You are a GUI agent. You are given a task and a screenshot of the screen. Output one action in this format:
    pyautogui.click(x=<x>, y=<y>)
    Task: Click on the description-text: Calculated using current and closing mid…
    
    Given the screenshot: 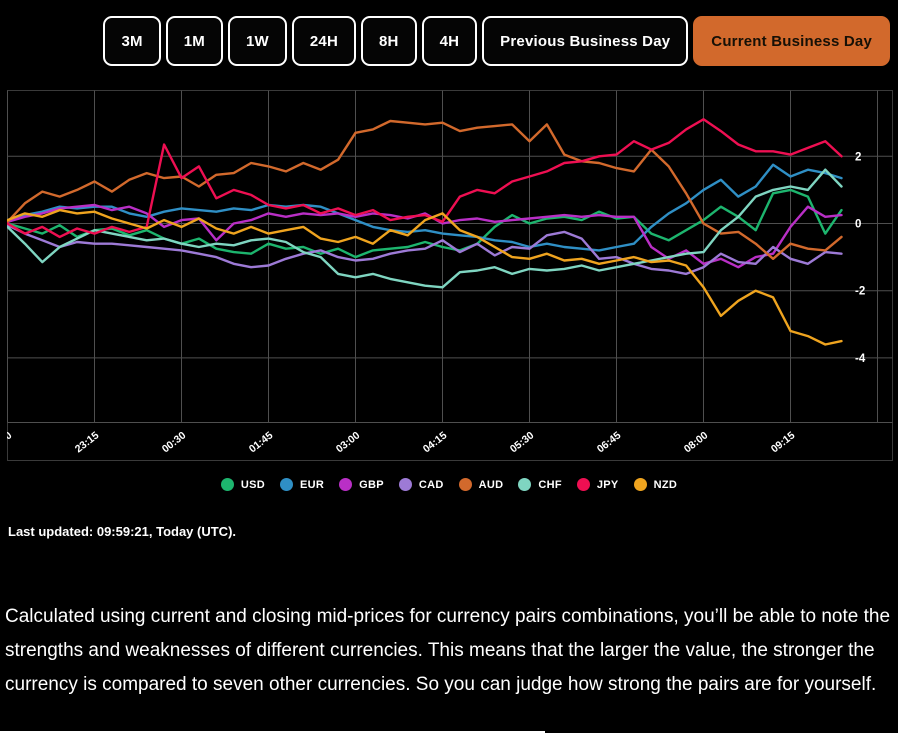 What is the action you would take?
    pyautogui.click(x=448, y=650)
    